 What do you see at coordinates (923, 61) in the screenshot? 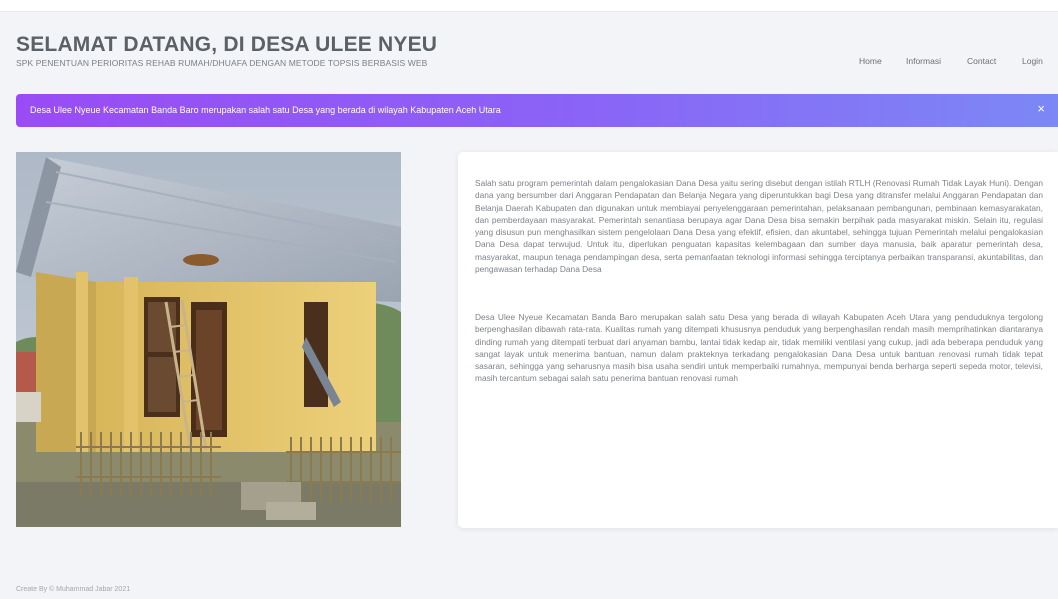
I see `nav-informasi-link: Informasi` at bounding box center [923, 61].